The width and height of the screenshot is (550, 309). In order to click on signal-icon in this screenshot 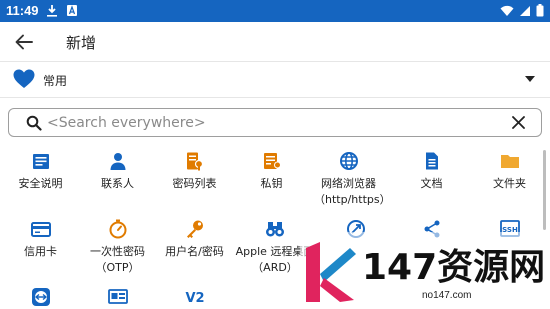, I will do `click(525, 10)`.